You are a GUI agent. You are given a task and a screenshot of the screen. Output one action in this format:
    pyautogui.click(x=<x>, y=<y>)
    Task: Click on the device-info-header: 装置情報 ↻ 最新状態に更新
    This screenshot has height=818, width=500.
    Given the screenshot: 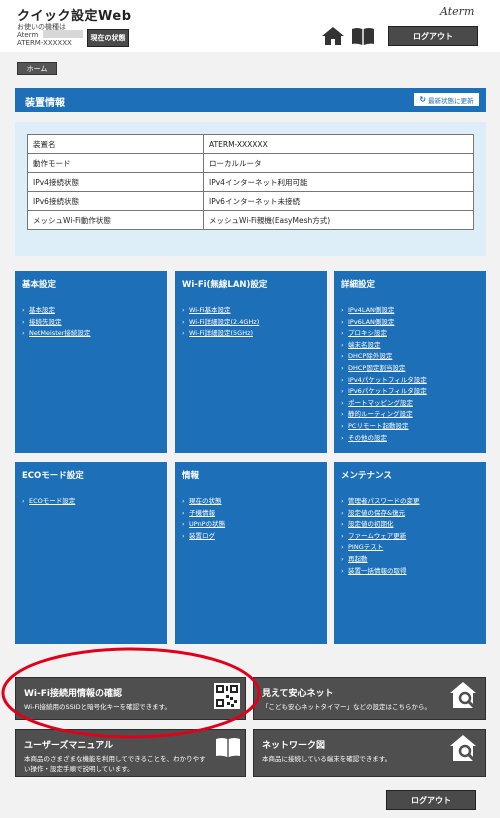 What is the action you would take?
    pyautogui.click(x=250, y=100)
    